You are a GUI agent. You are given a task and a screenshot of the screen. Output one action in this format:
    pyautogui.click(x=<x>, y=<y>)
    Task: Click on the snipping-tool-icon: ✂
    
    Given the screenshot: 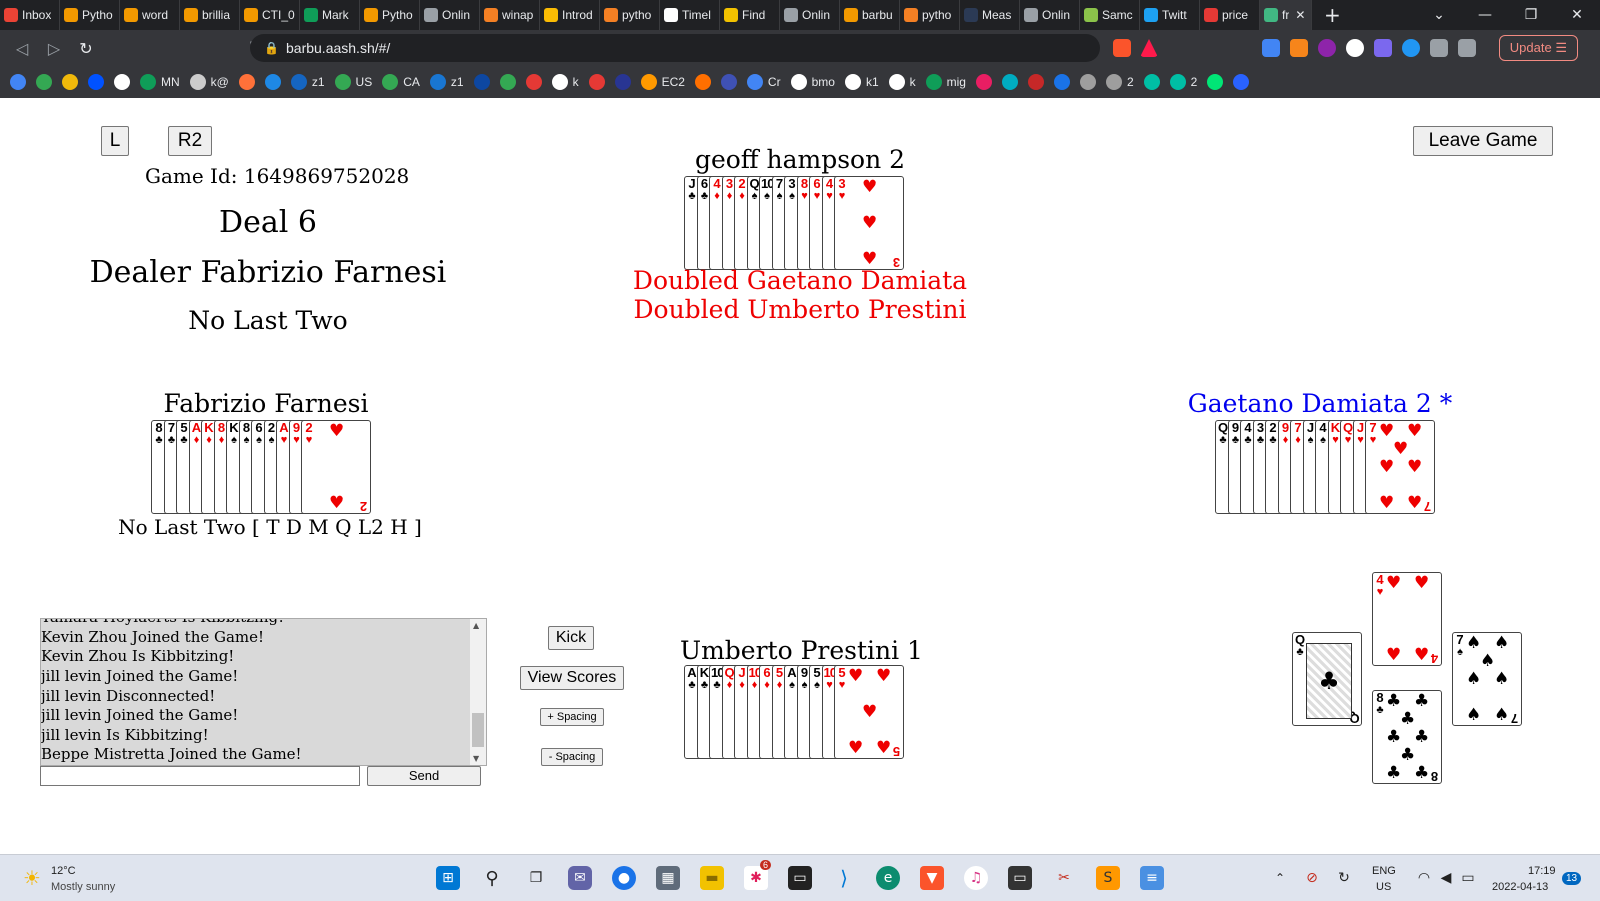 What is the action you would take?
    pyautogui.click(x=1064, y=878)
    